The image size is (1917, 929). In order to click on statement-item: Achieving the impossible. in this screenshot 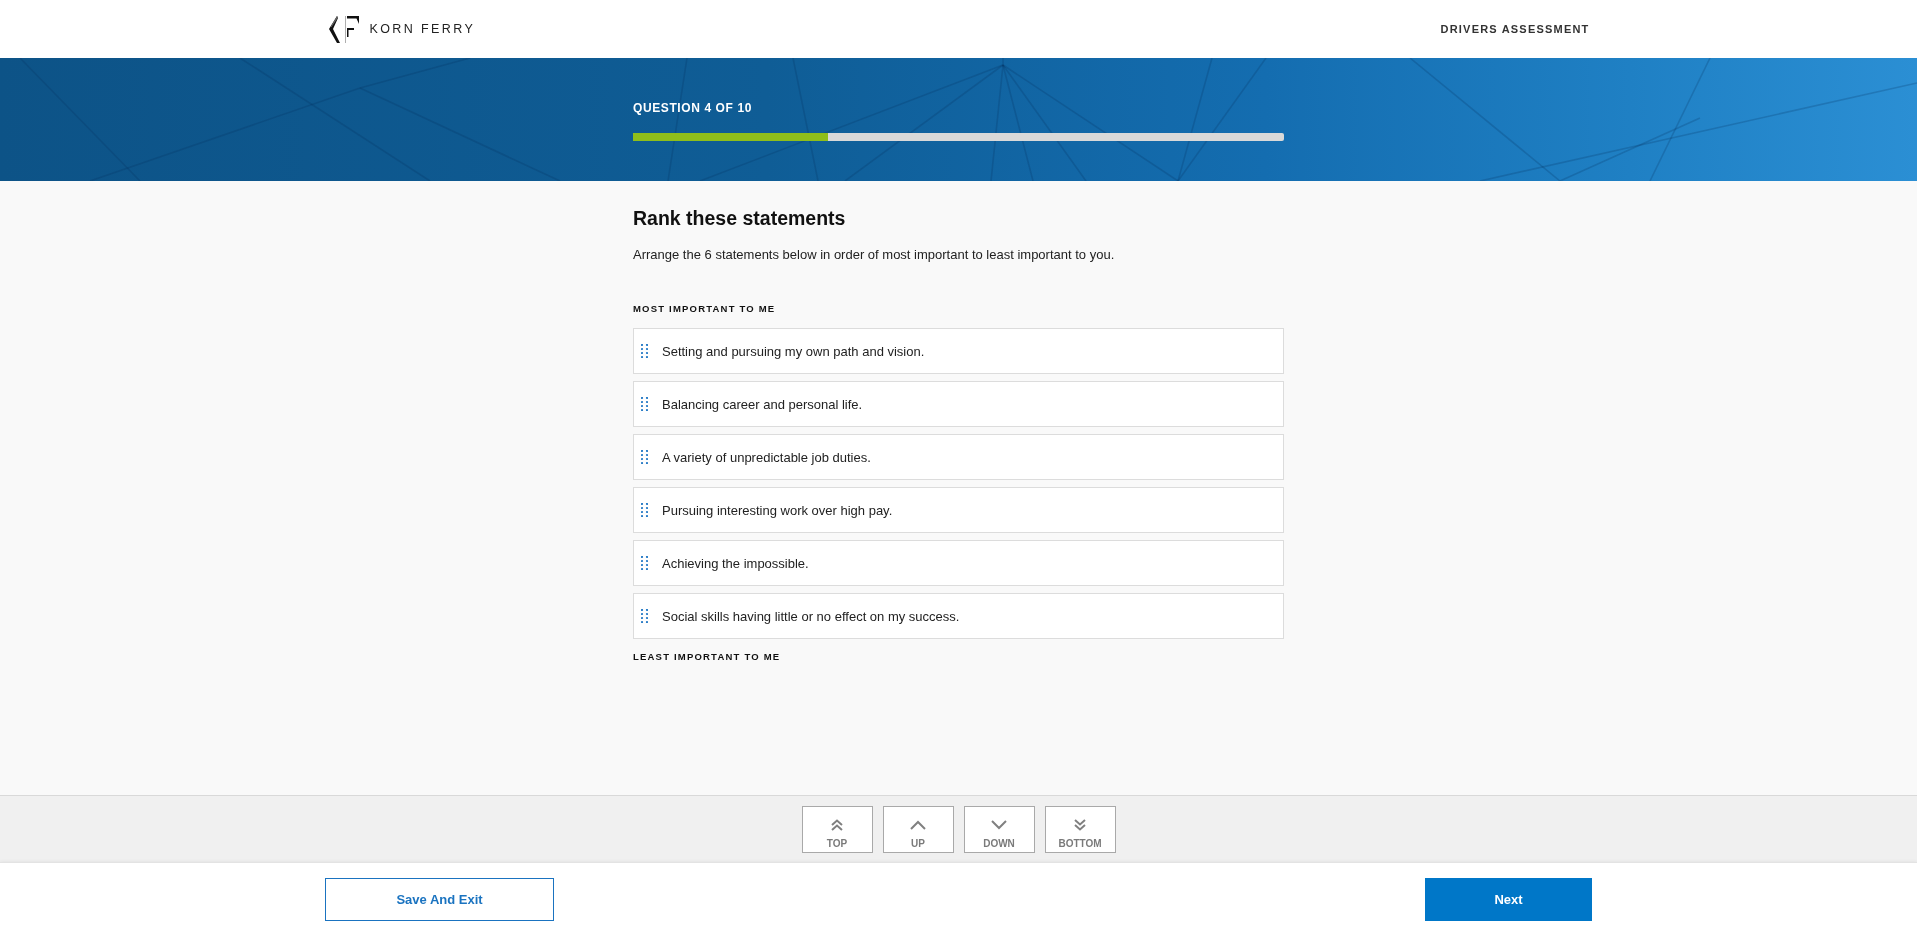, I will do `click(958, 563)`.